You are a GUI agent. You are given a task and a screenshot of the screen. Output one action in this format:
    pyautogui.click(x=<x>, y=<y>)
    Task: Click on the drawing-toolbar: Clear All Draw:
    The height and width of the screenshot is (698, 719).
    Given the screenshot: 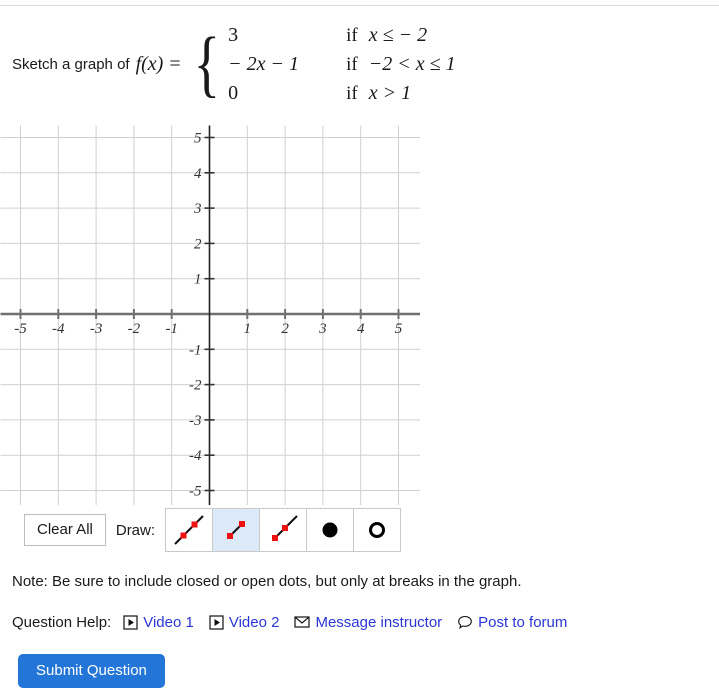 What is the action you would take?
    pyautogui.click(x=213, y=530)
    